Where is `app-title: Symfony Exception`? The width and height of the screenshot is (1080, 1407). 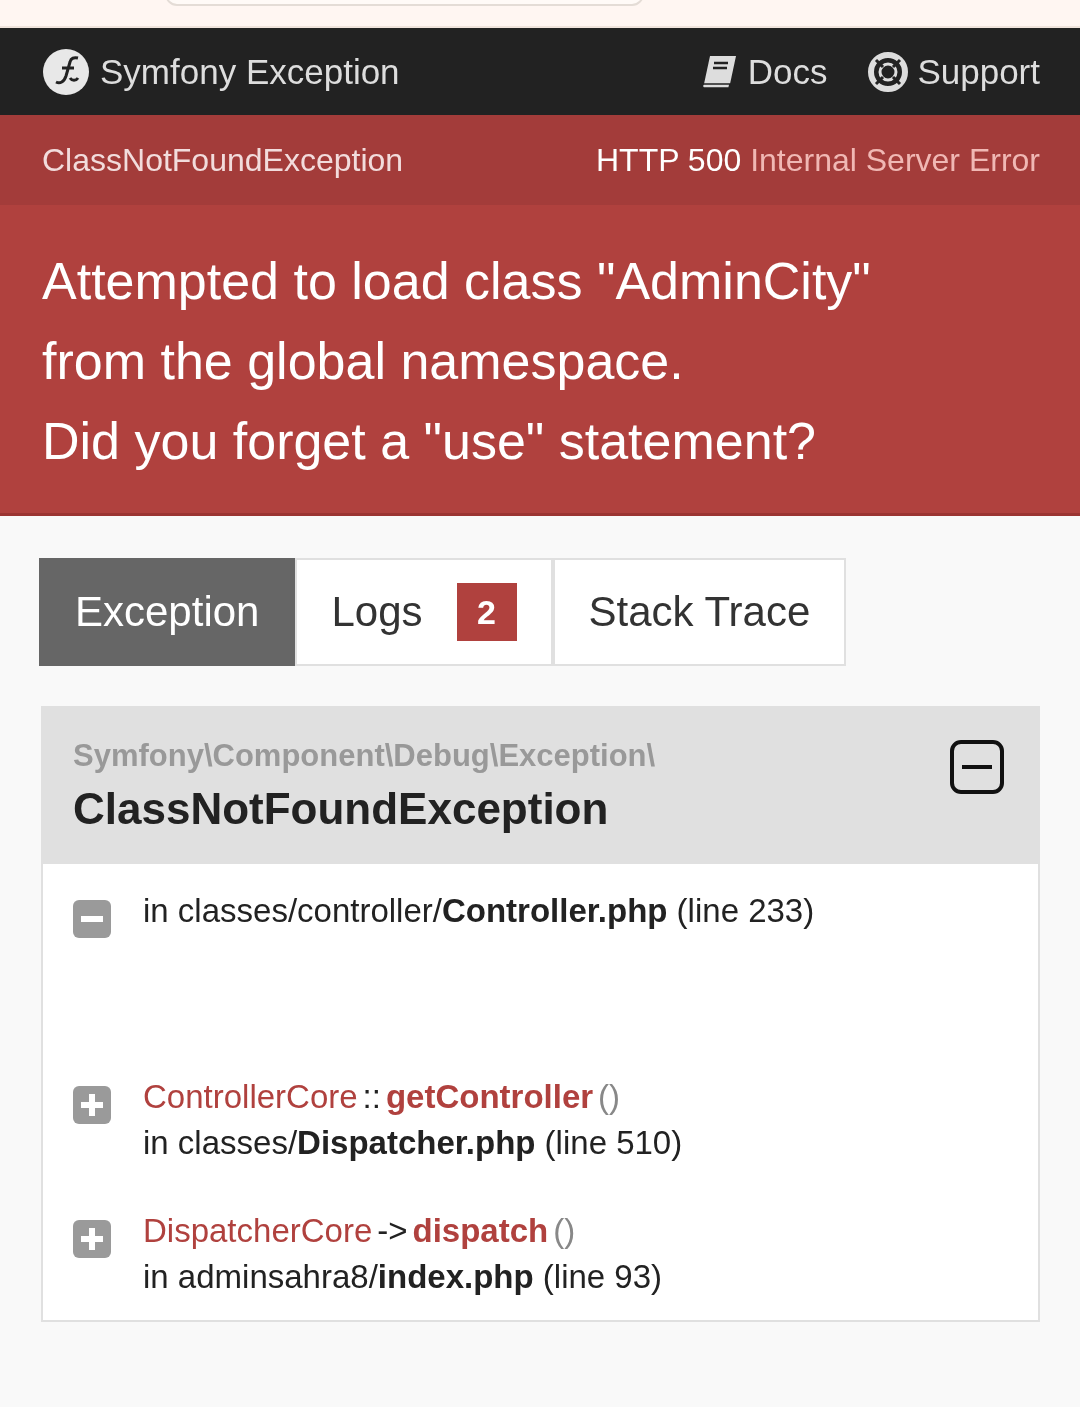 app-title: Symfony Exception is located at coordinates (250, 71).